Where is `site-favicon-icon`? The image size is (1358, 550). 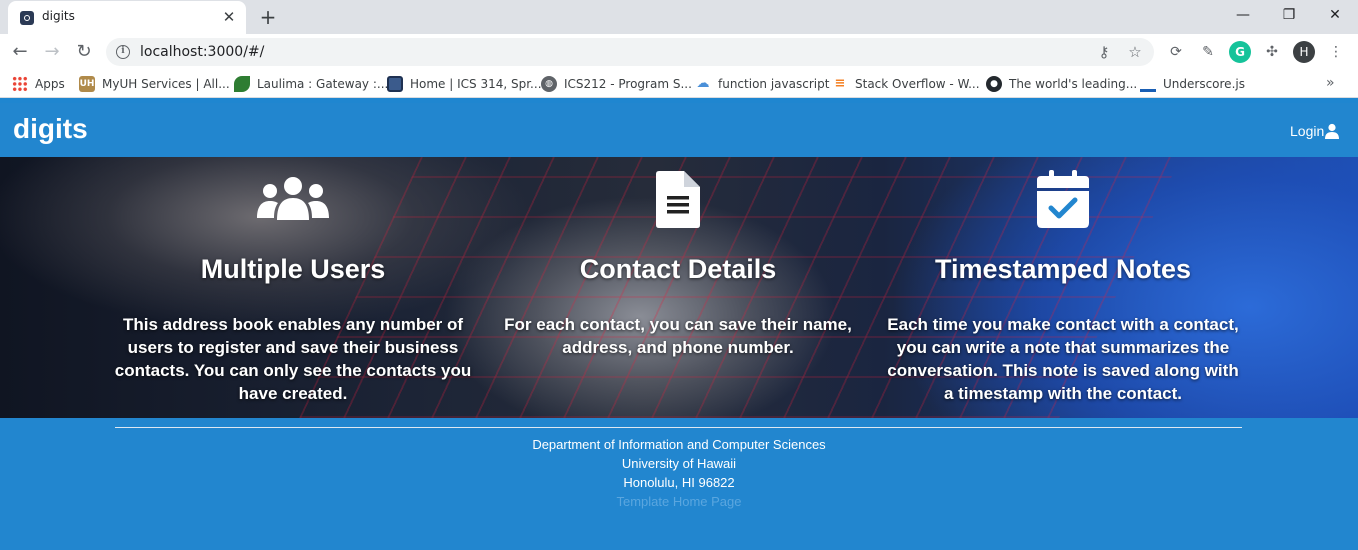 site-favicon-icon is located at coordinates (27, 18).